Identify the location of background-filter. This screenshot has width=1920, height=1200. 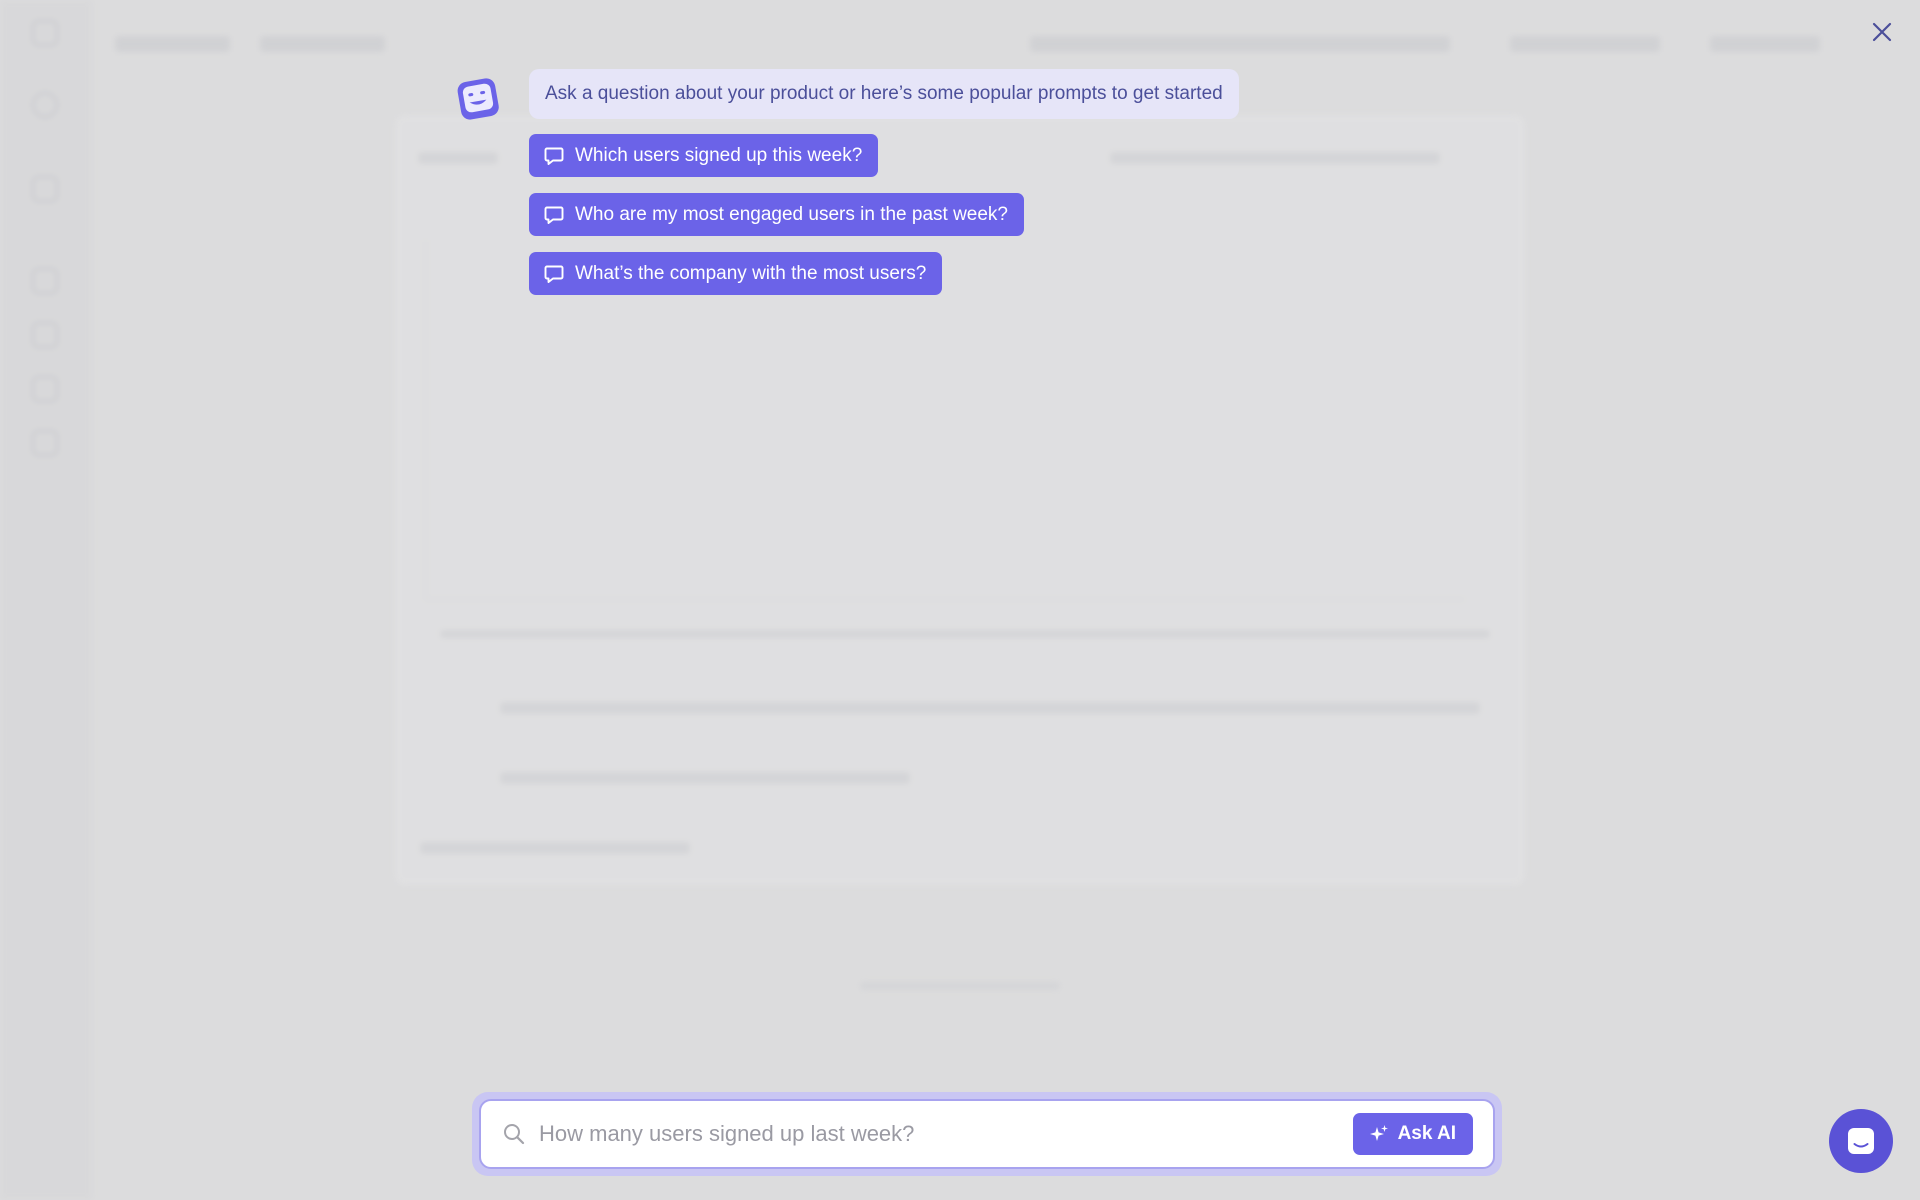
(1585, 44).